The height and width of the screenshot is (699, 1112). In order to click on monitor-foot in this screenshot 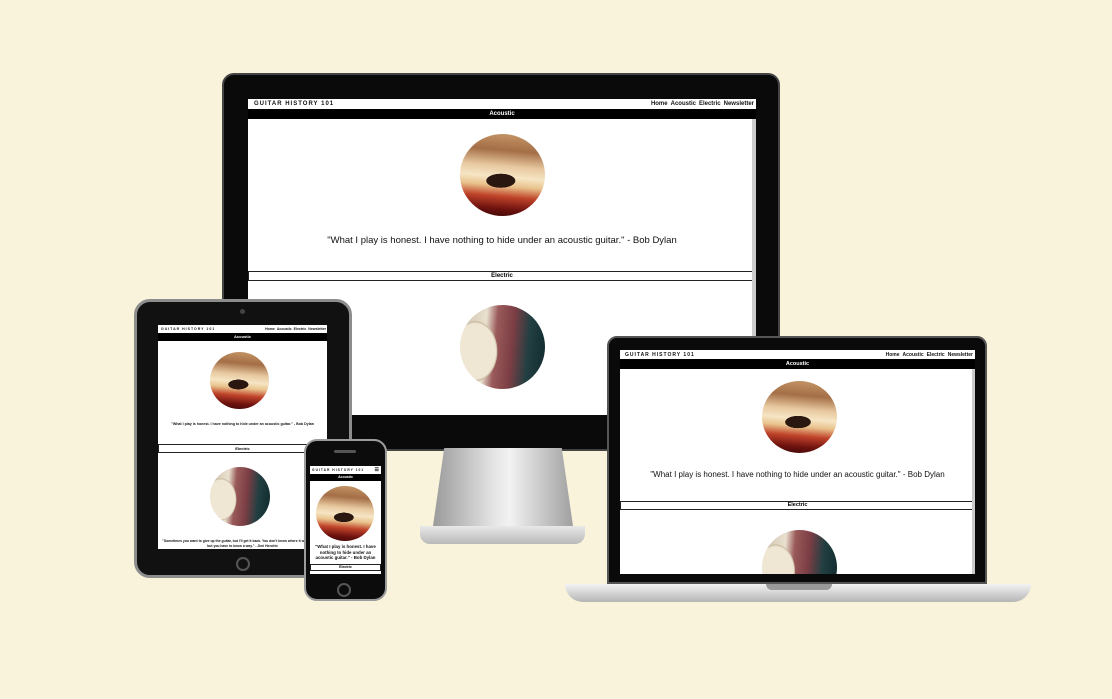, I will do `click(502, 535)`.